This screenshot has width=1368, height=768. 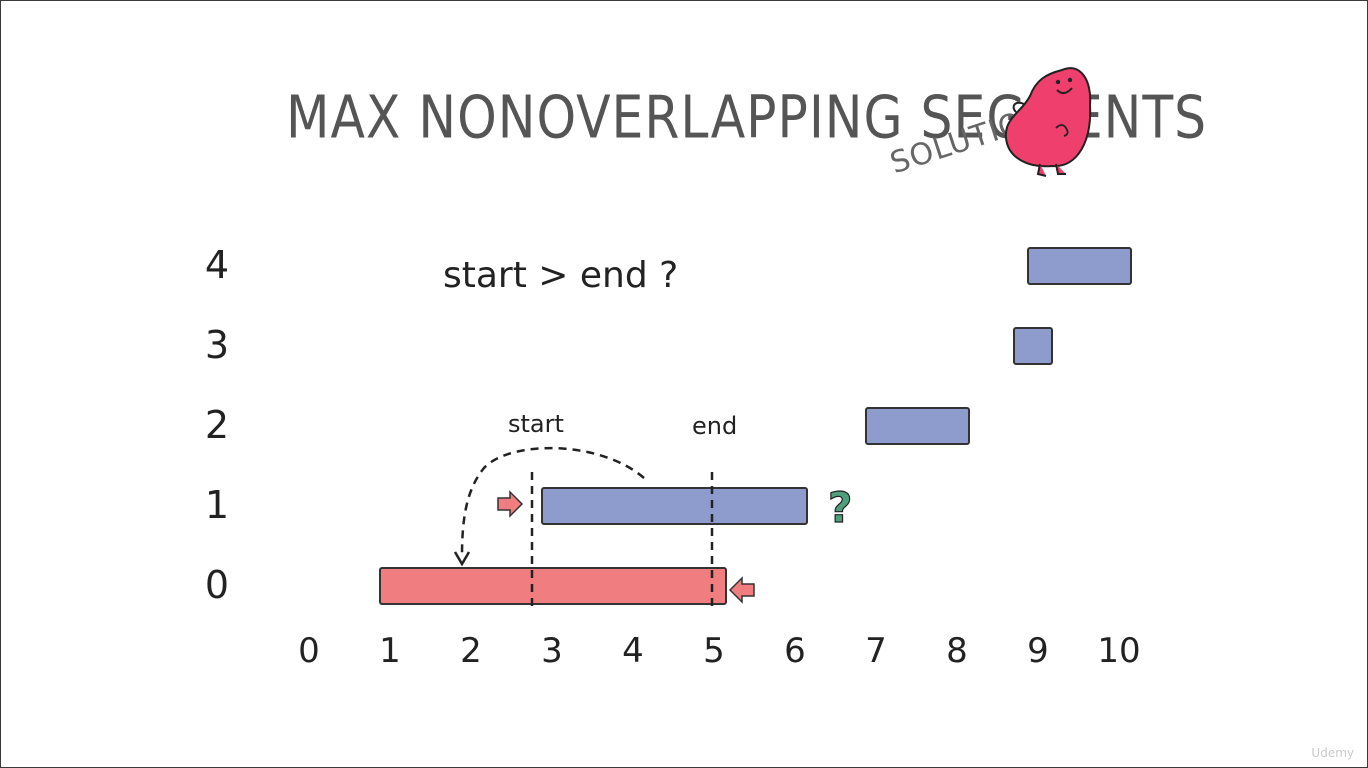 I want to click on x-tick-label: 3, so click(x=552, y=651).